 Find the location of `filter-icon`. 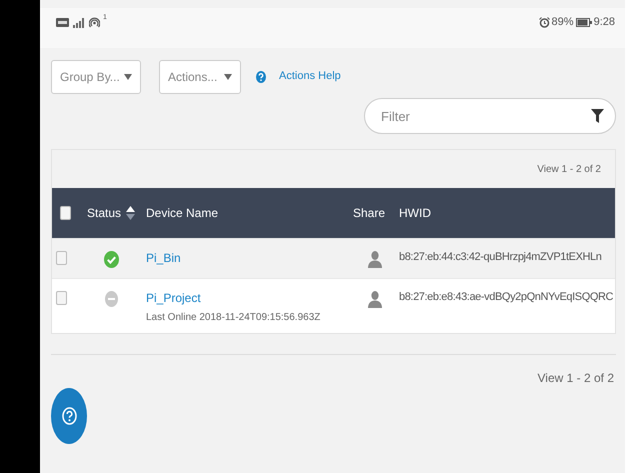

filter-icon is located at coordinates (597, 116).